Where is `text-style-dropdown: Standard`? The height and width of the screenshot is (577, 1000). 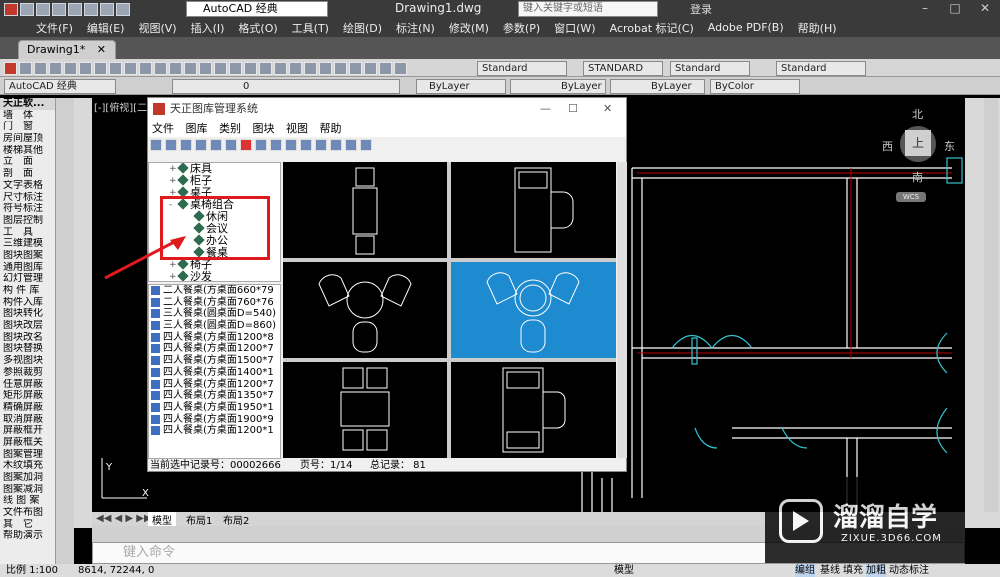
text-style-dropdown: Standard is located at coordinates (522, 68).